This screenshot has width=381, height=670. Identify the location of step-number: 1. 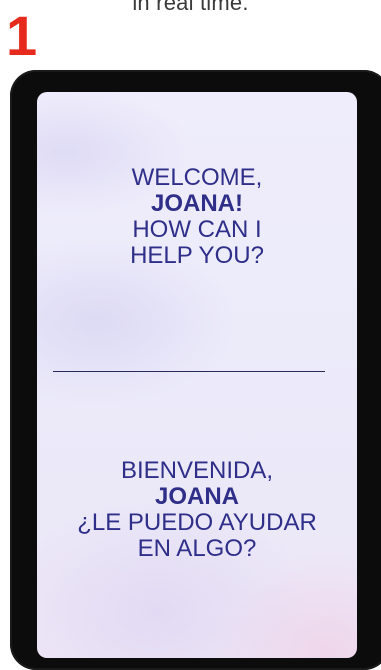
(22, 35).